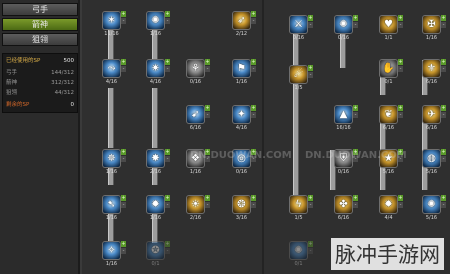 This screenshot has height=274, width=450. I want to click on tab-sharpshooter: 箭神, so click(40, 24).